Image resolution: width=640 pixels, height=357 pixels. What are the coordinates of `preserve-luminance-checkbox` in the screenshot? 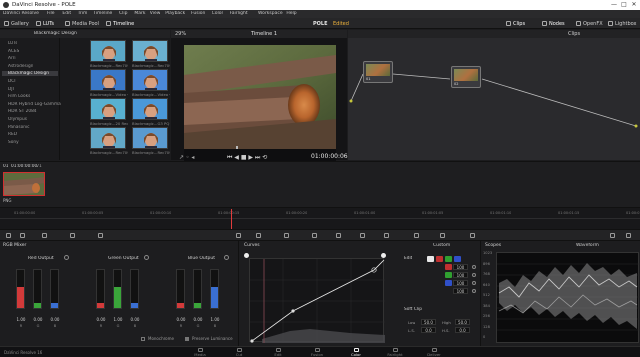 It's located at (187, 339).